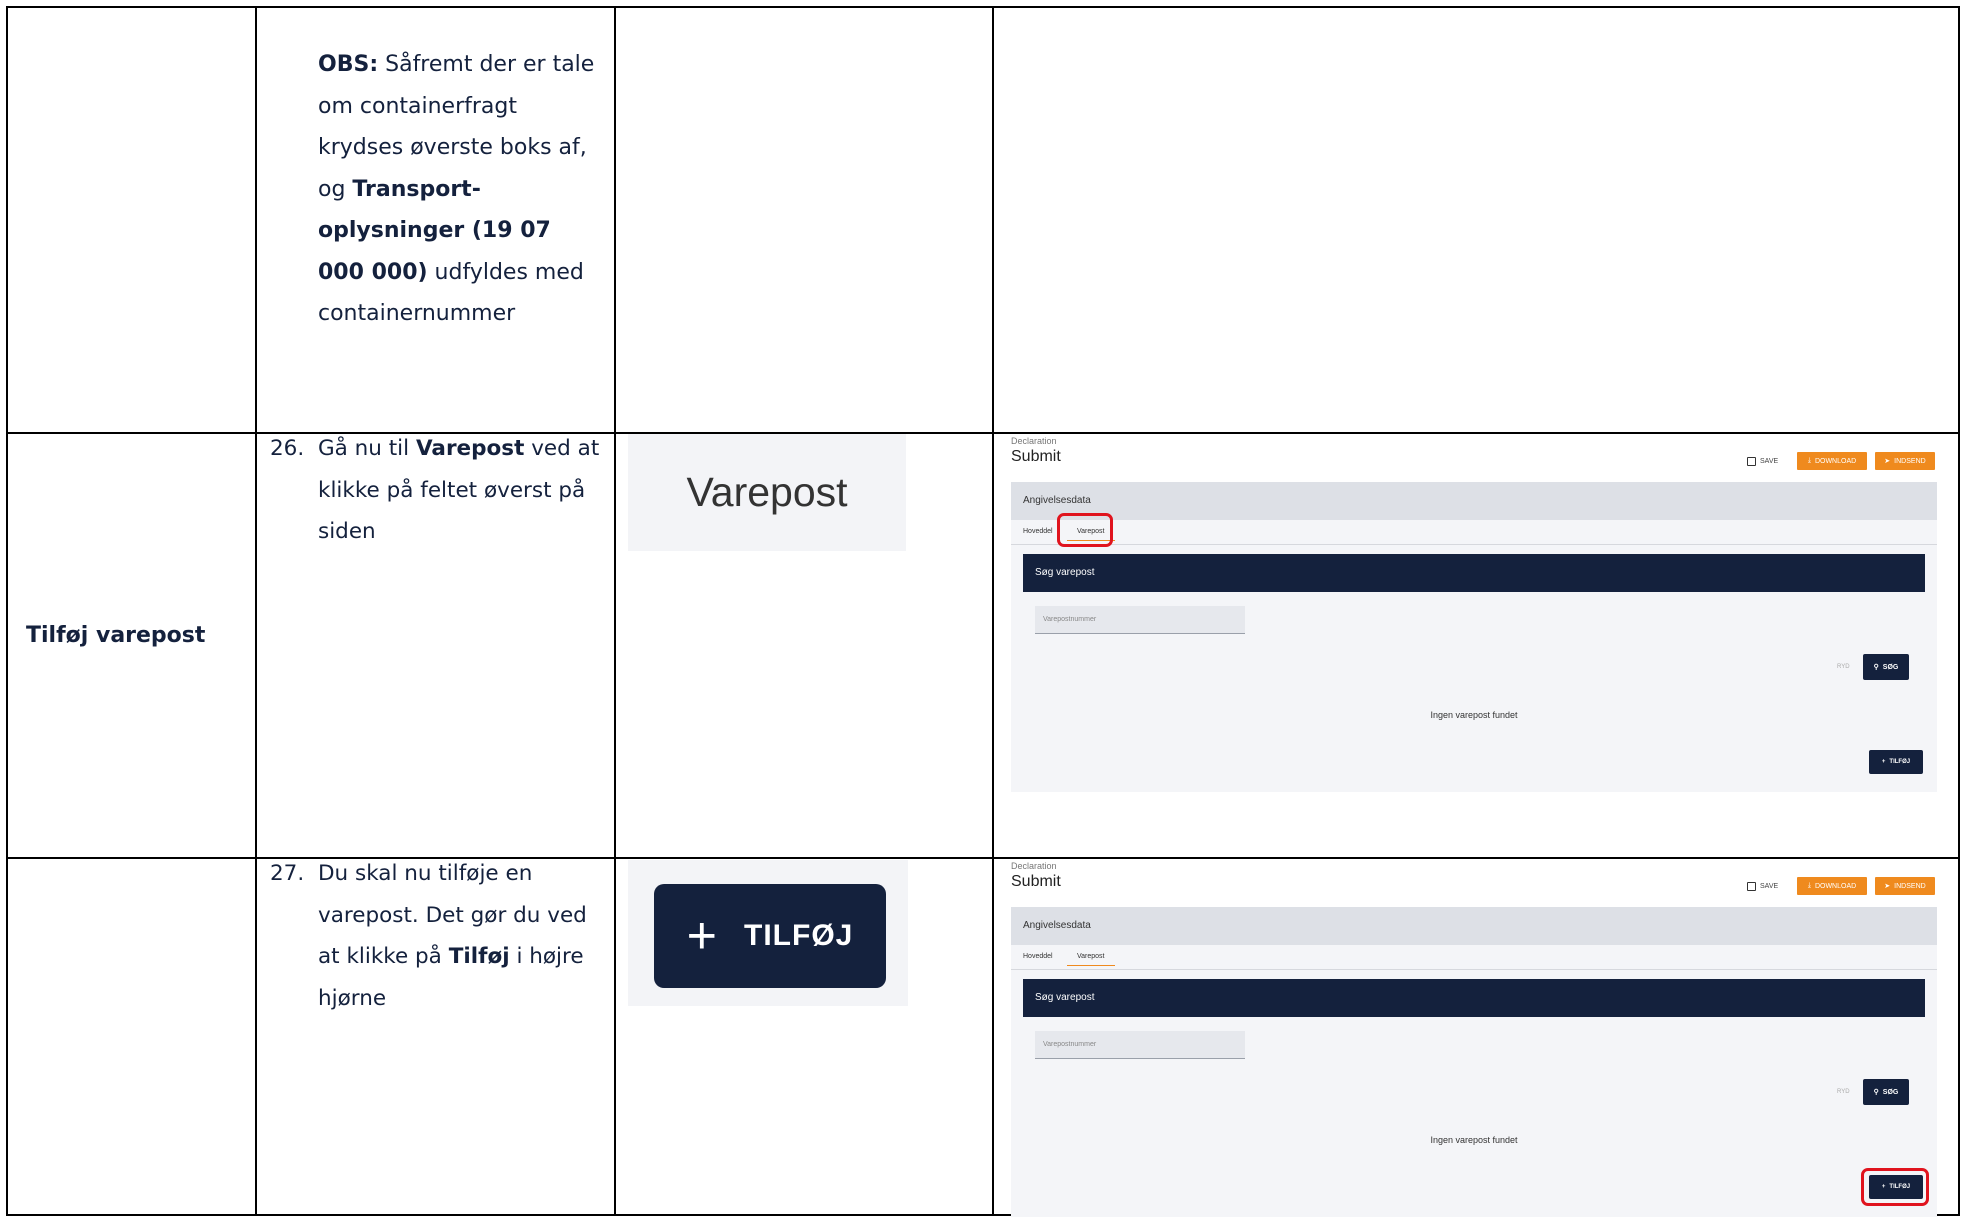 The image size is (1963, 1217). Describe the element at coordinates (1090, 959) in the screenshot. I see `tab-varepost: Varepost` at that location.